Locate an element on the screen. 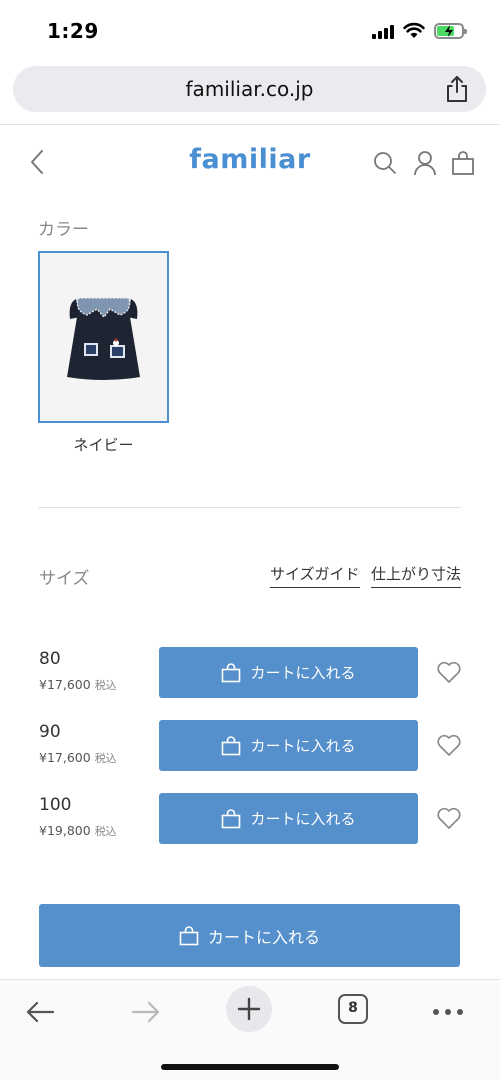  browser-divider is located at coordinates (250, 124).